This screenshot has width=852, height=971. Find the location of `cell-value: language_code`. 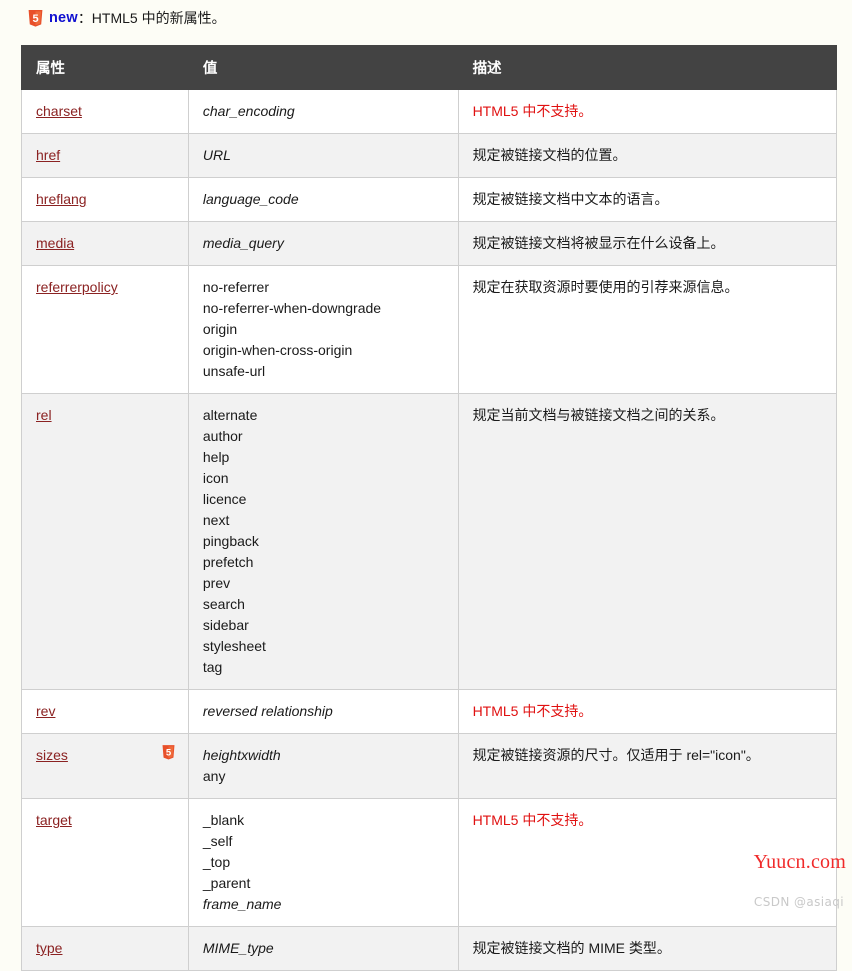

cell-value: language_code is located at coordinates (323, 199).